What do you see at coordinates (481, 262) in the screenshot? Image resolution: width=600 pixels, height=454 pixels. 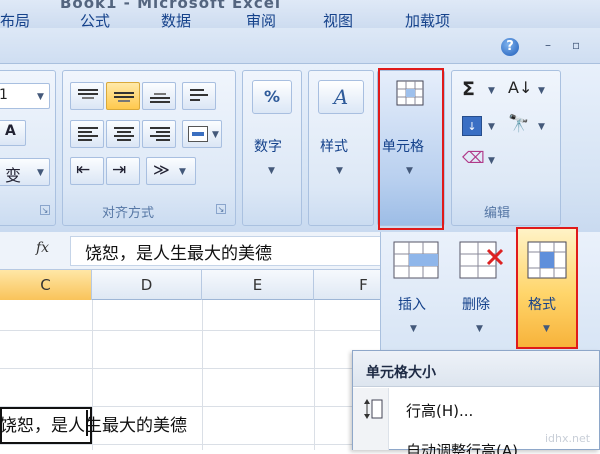 I see `delete-cells-icon` at bounding box center [481, 262].